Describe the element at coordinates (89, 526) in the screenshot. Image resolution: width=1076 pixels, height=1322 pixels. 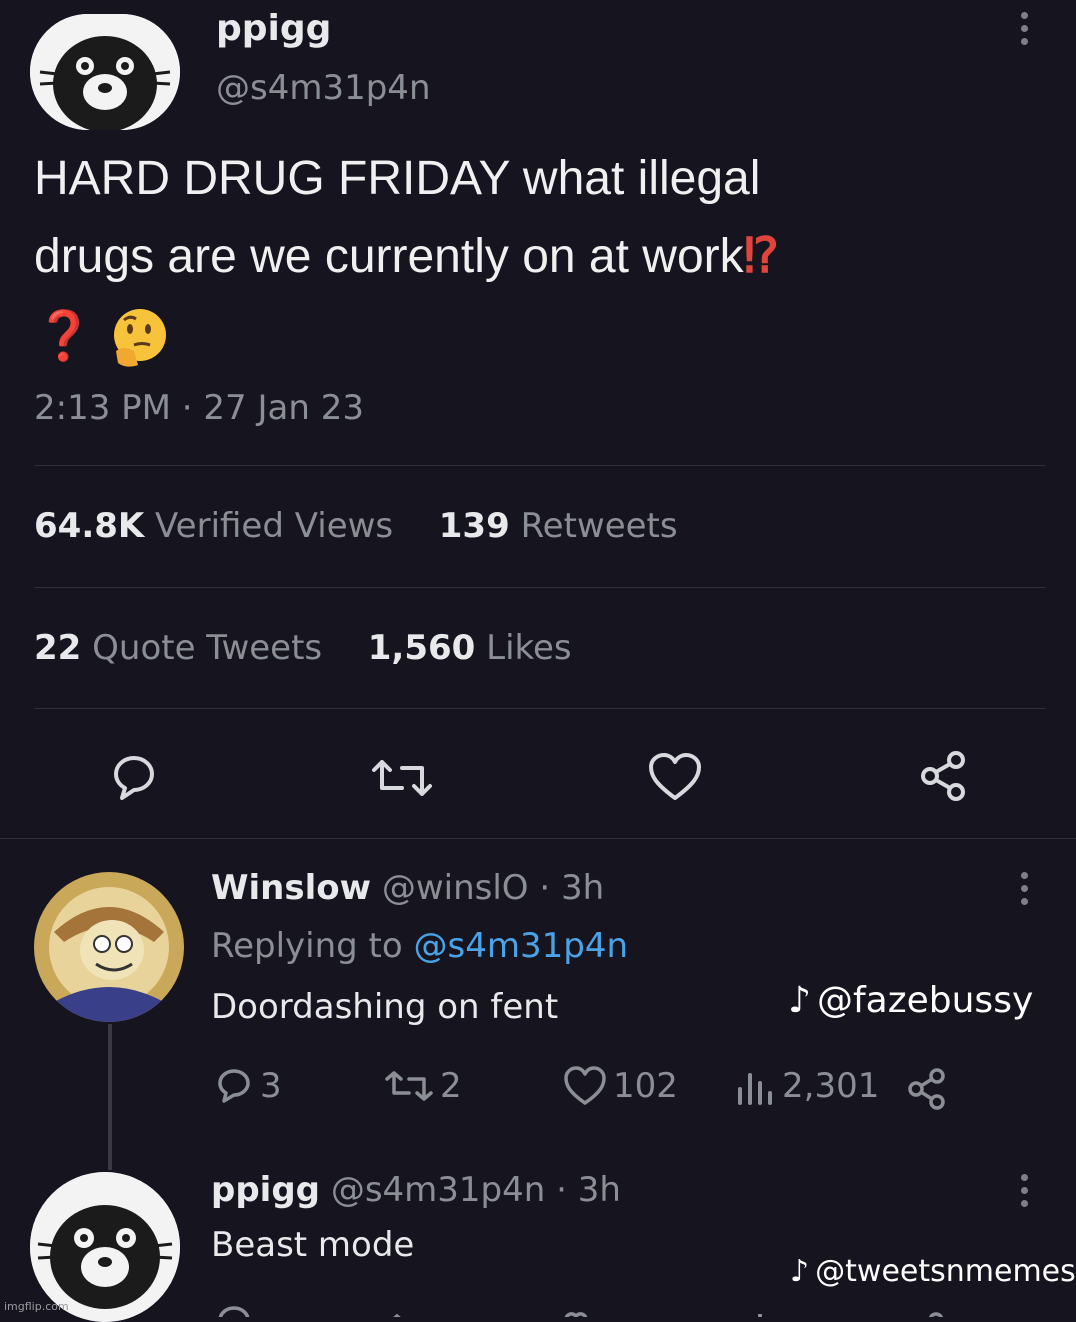
I see `views-count: 64.8K` at that location.